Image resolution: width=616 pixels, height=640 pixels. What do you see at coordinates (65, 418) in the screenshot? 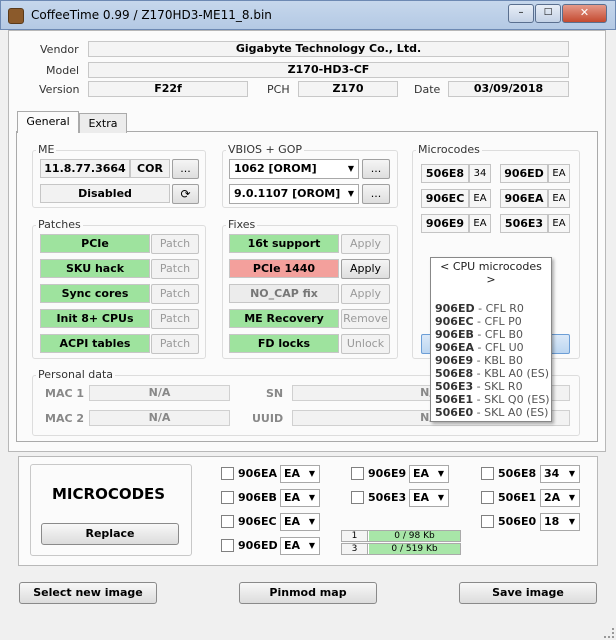
I see `mac2-label: MAC 2` at bounding box center [65, 418].